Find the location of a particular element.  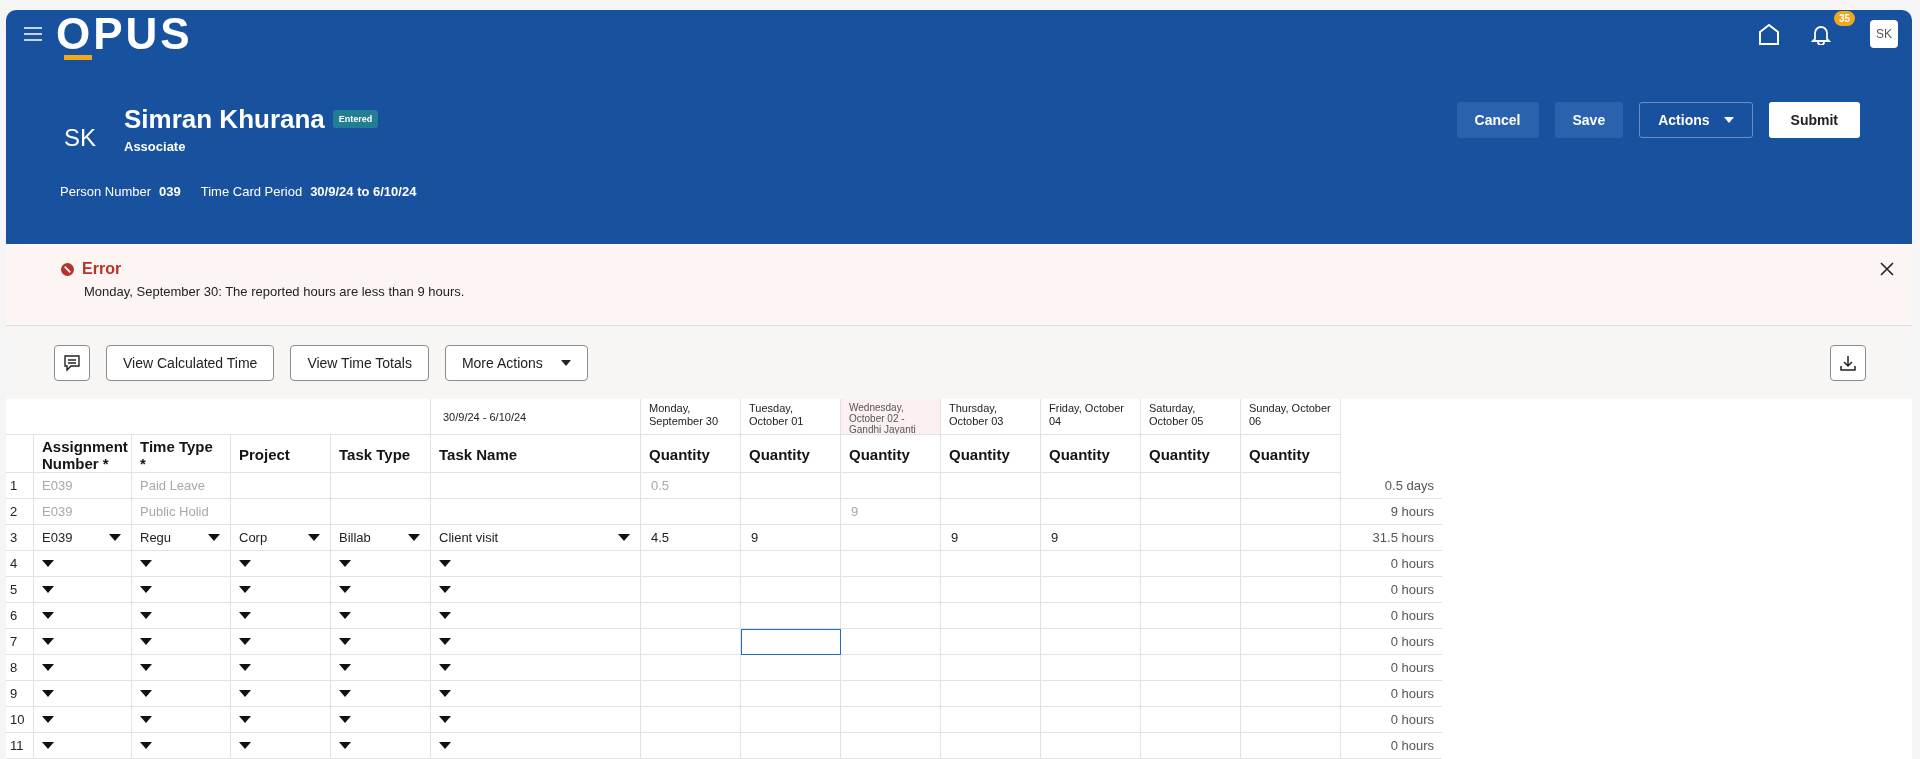

more-actions-dropdown: More Actions is located at coordinates (516, 362).